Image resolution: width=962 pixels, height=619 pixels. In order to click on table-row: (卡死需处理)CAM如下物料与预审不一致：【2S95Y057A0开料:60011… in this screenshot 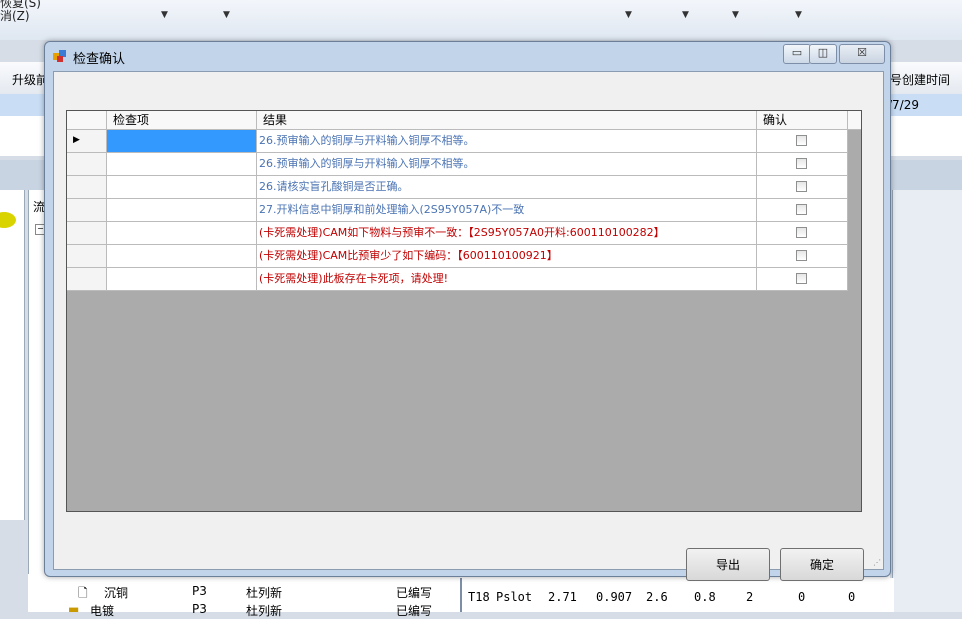, I will do `click(457, 233)`.